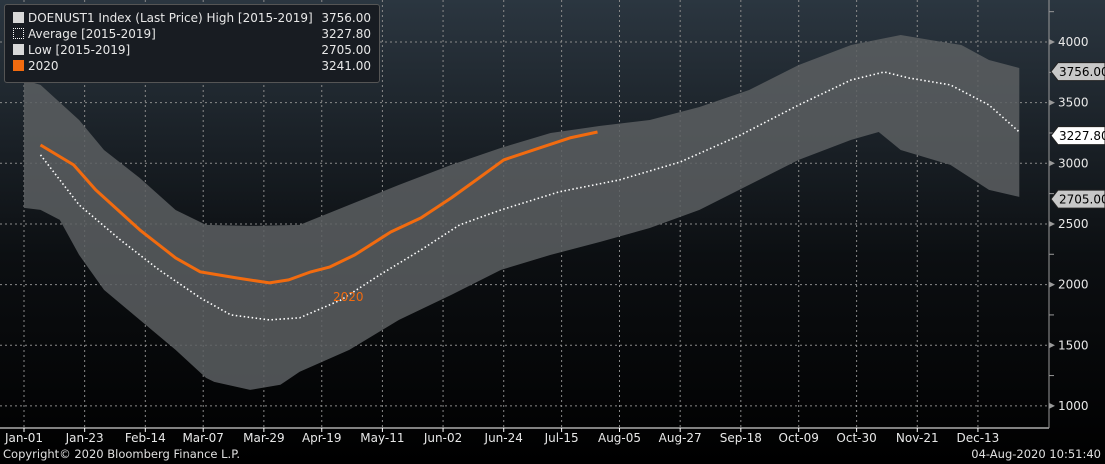 This screenshot has height=464, width=1105. What do you see at coordinates (1073, 345) in the screenshot?
I see `y-tick-label: 1500` at bounding box center [1073, 345].